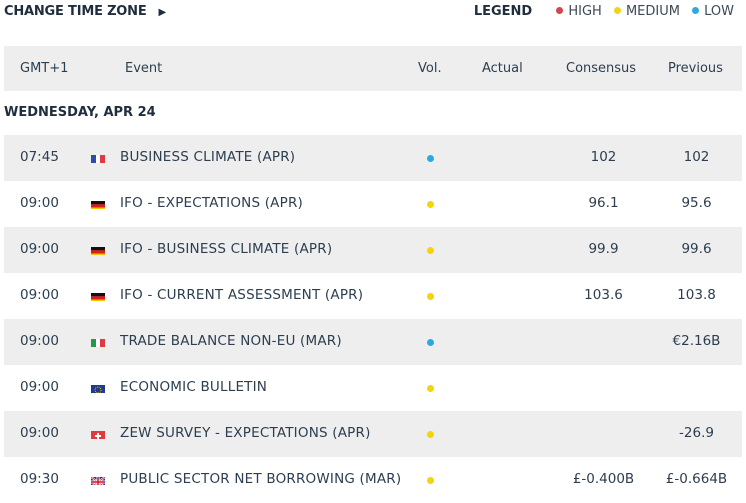 This screenshot has width=746, height=503. Describe the element at coordinates (652, 11) in the screenshot. I see `legend-label-medium: MEDIUM` at that location.